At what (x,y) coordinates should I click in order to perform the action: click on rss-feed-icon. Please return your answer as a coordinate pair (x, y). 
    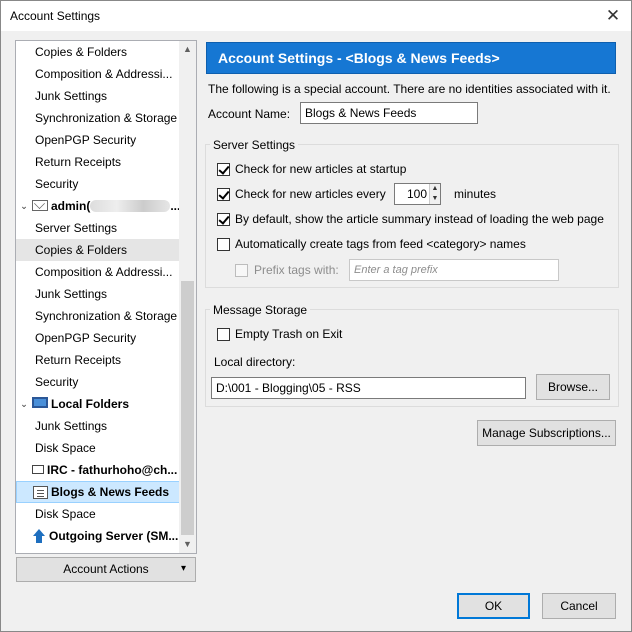
    Looking at the image, I should click on (40, 492).